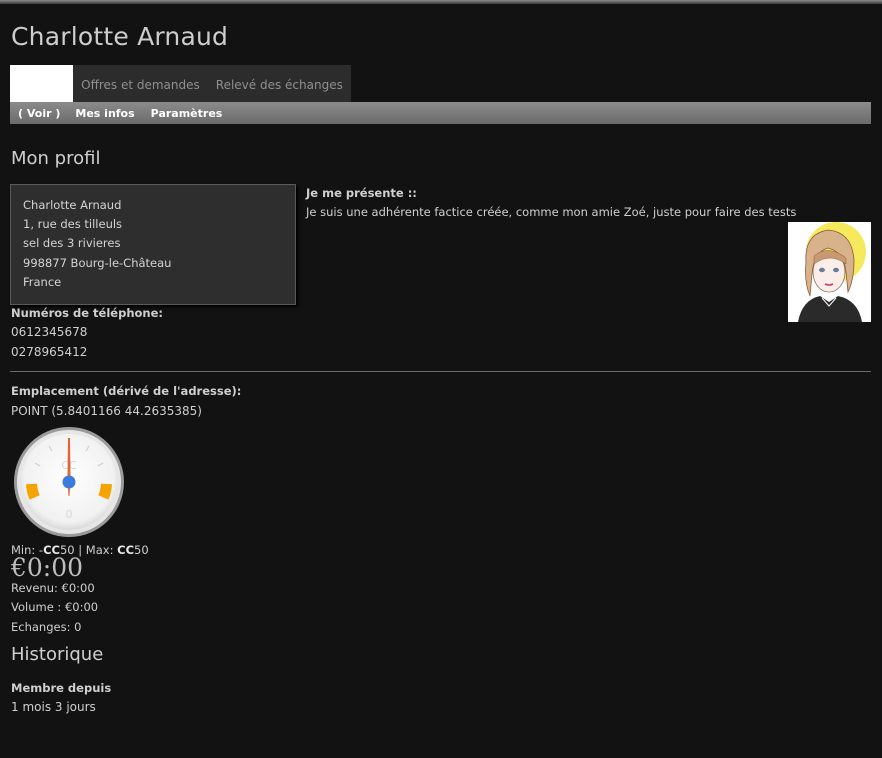 The width and height of the screenshot is (882, 758). Describe the element at coordinates (39, 113) in the screenshot. I see `subnav-voir: ( Voir )` at that location.